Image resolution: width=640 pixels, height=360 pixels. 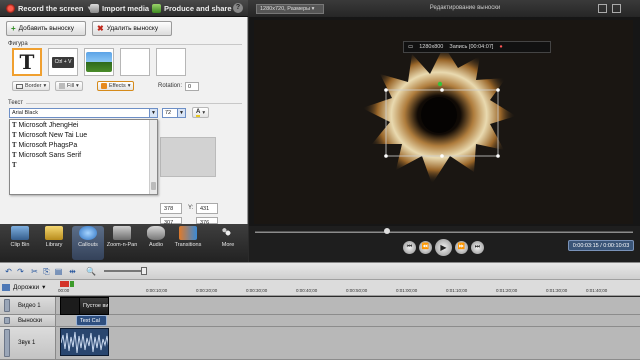 What do you see at coordinates (461, 247) in the screenshot?
I see `fast-forward-button: ⏩` at bounding box center [461, 247].